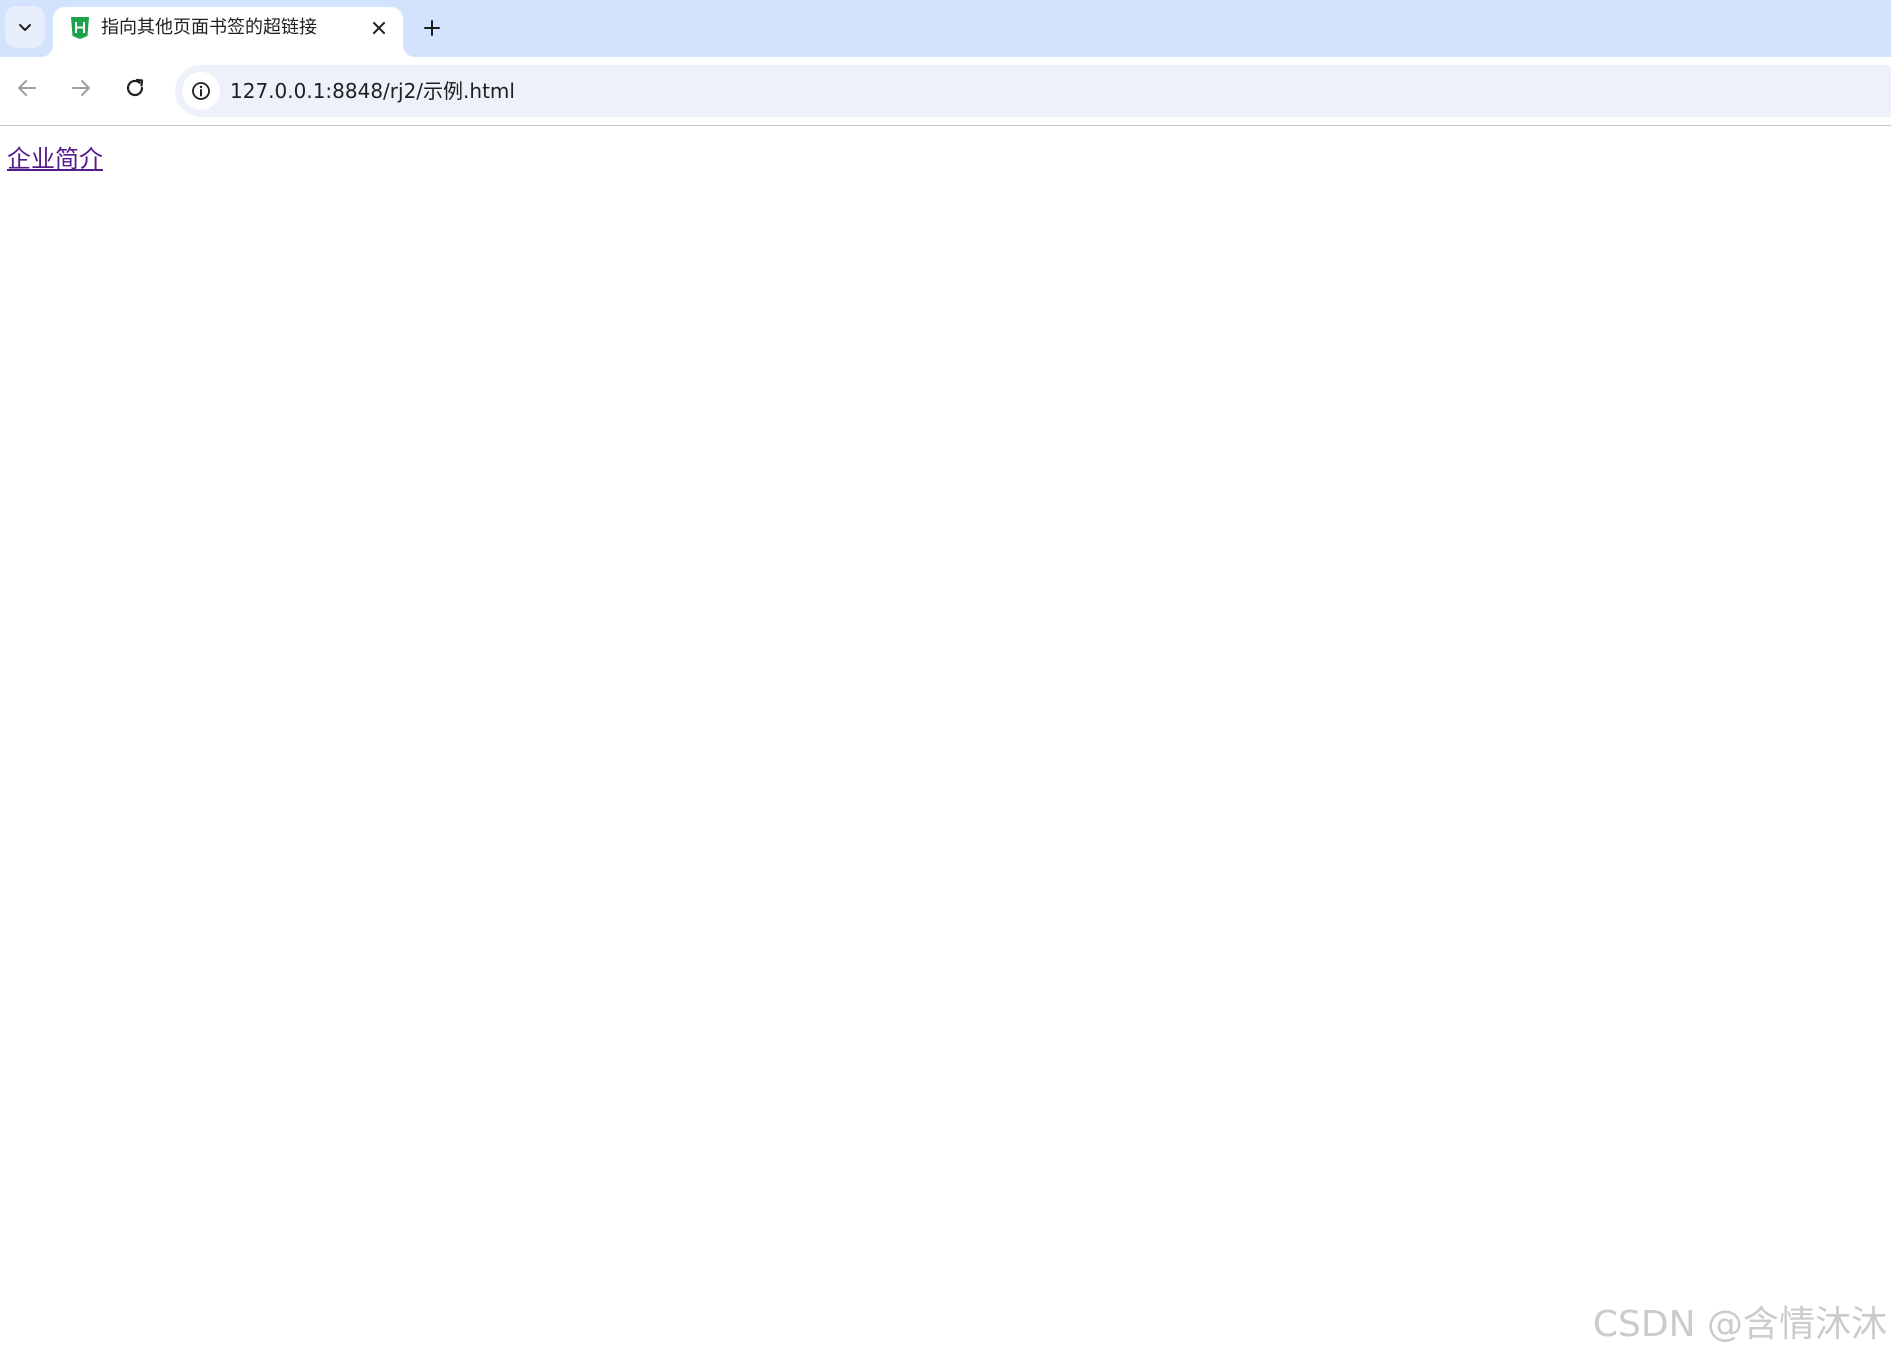 This screenshot has height=1351, width=1891. I want to click on info-icon, so click(201, 91).